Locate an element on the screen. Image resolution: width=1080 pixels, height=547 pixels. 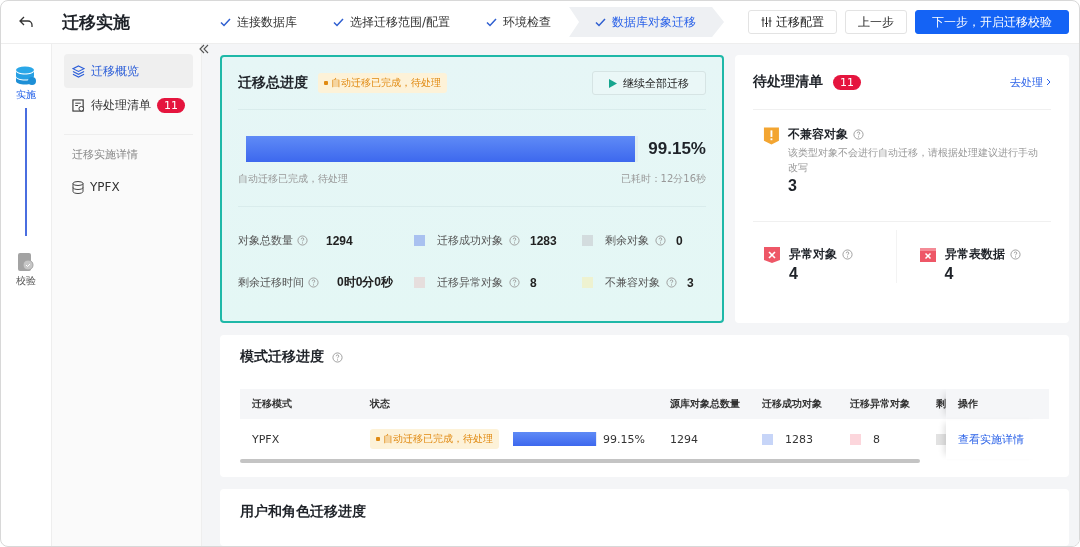
stat-value: 1283 is located at coordinates (543, 240).